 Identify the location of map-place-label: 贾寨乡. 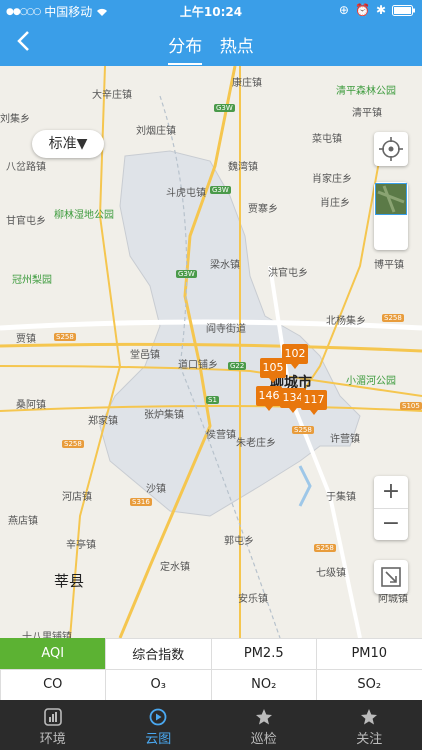
(263, 209).